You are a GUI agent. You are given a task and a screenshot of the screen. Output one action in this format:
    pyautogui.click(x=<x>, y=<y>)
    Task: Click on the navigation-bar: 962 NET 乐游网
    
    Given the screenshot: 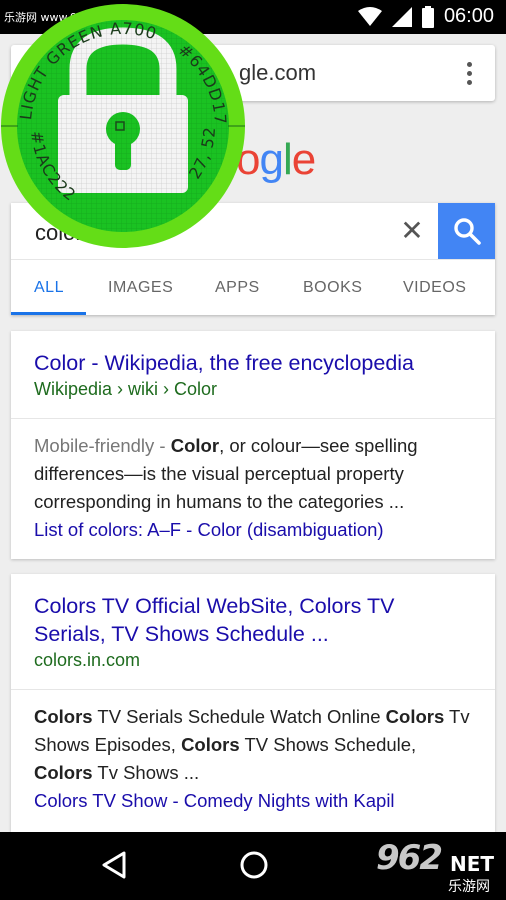 What is the action you would take?
    pyautogui.click(x=253, y=866)
    